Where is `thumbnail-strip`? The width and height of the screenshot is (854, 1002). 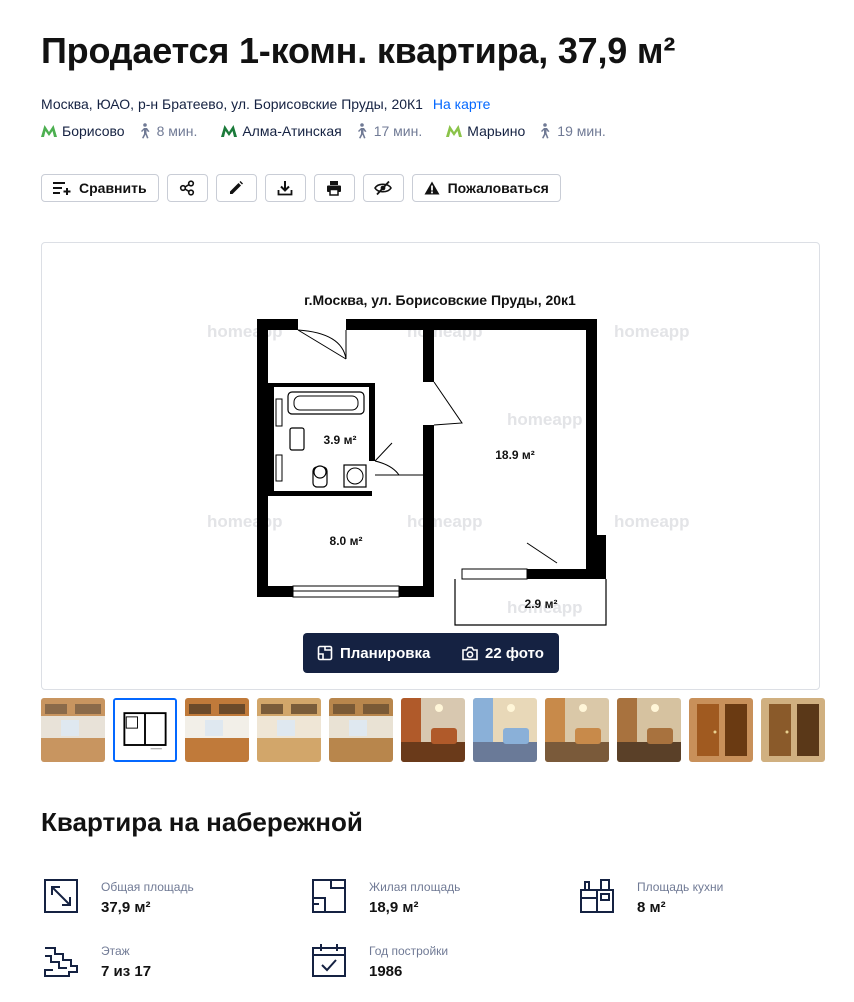 thumbnail-strip is located at coordinates (433, 730).